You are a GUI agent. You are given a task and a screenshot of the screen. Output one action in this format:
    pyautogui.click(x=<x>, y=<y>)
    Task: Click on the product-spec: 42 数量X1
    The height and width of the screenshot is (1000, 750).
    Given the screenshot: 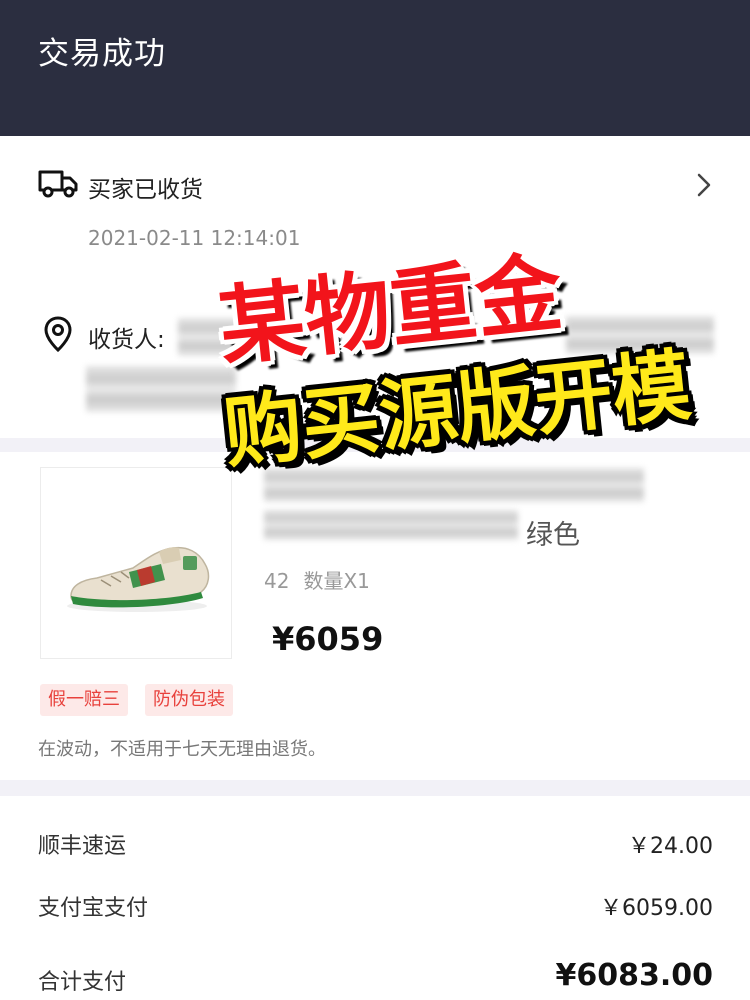 What is the action you would take?
    pyautogui.click(x=317, y=579)
    